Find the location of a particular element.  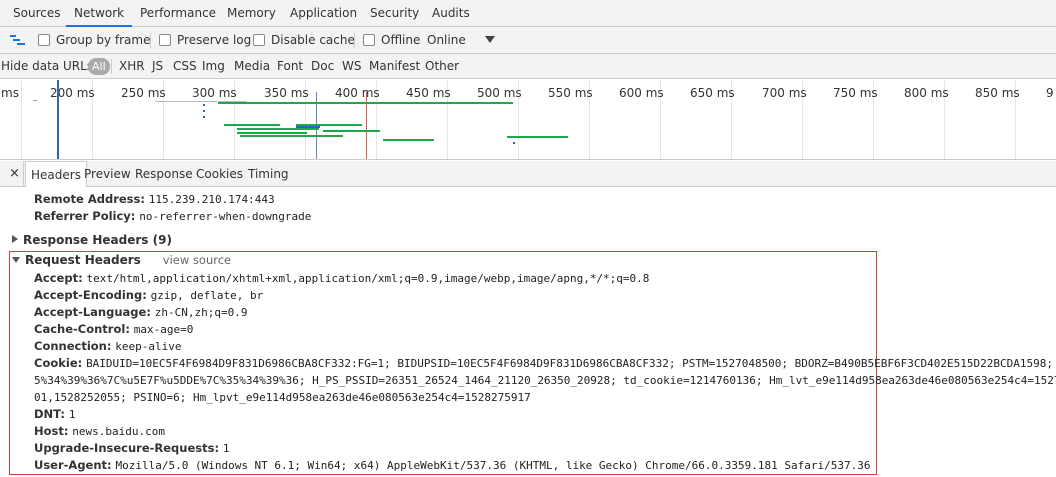

throttling-select: Online is located at coordinates (446, 40).